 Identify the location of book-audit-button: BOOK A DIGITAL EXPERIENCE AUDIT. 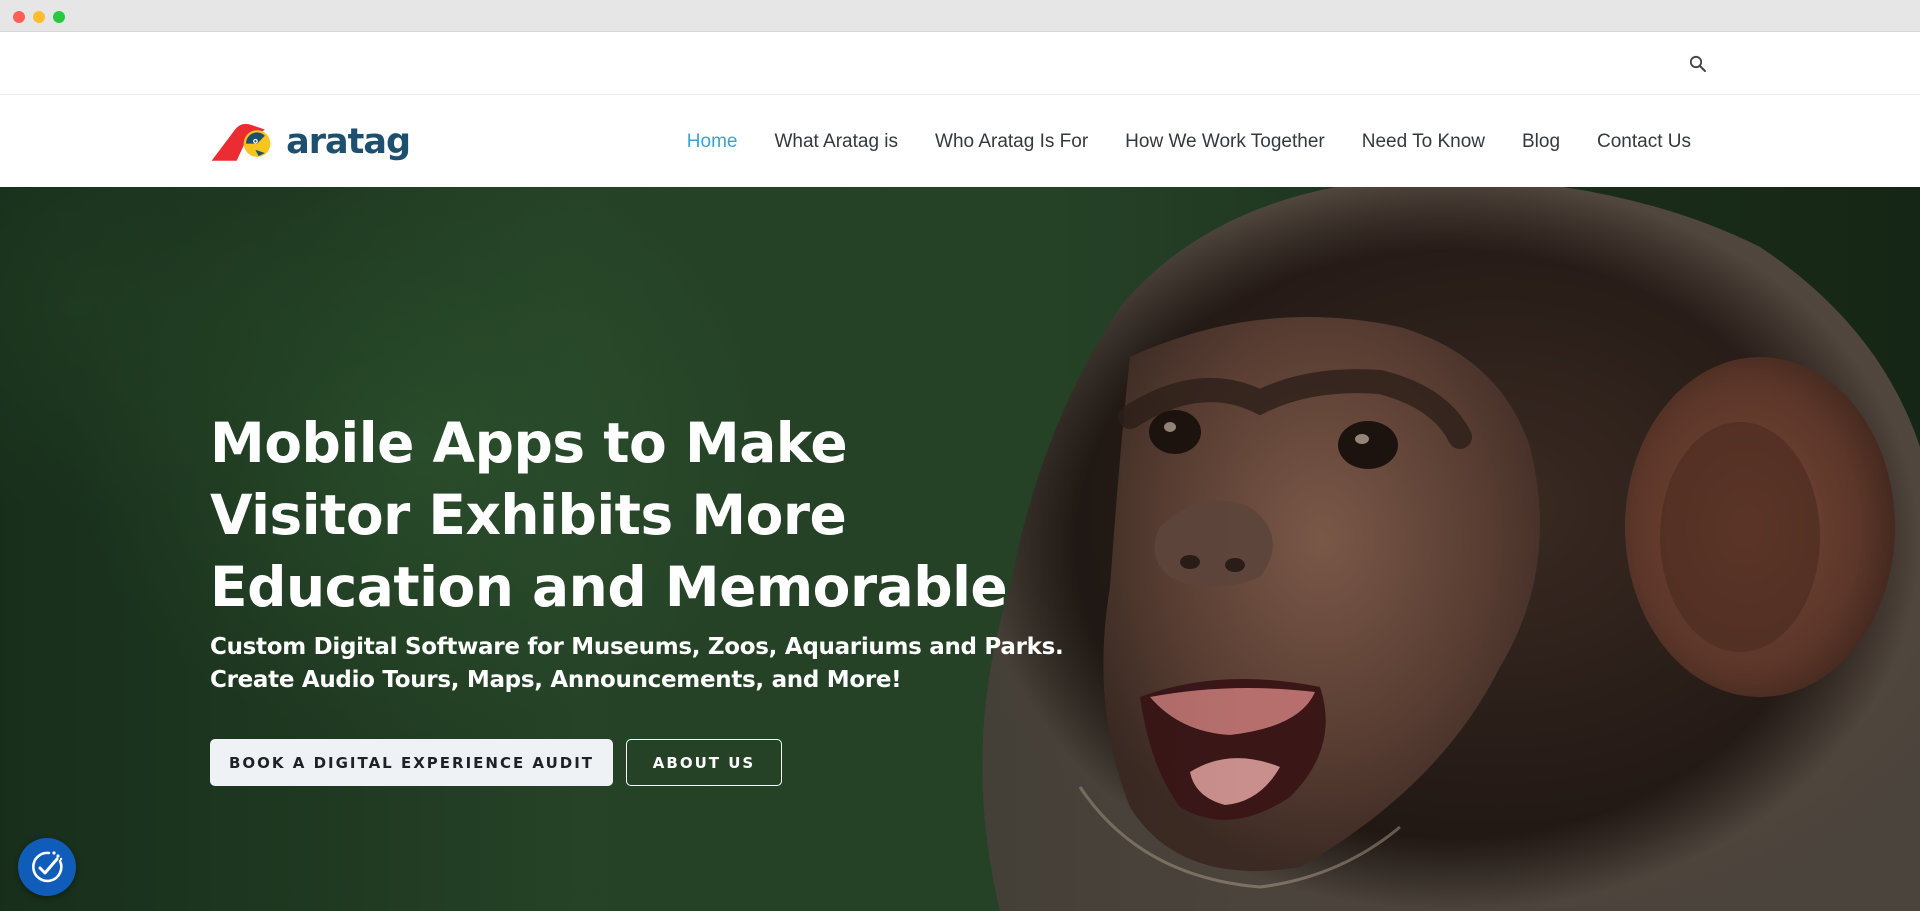
(411, 762).